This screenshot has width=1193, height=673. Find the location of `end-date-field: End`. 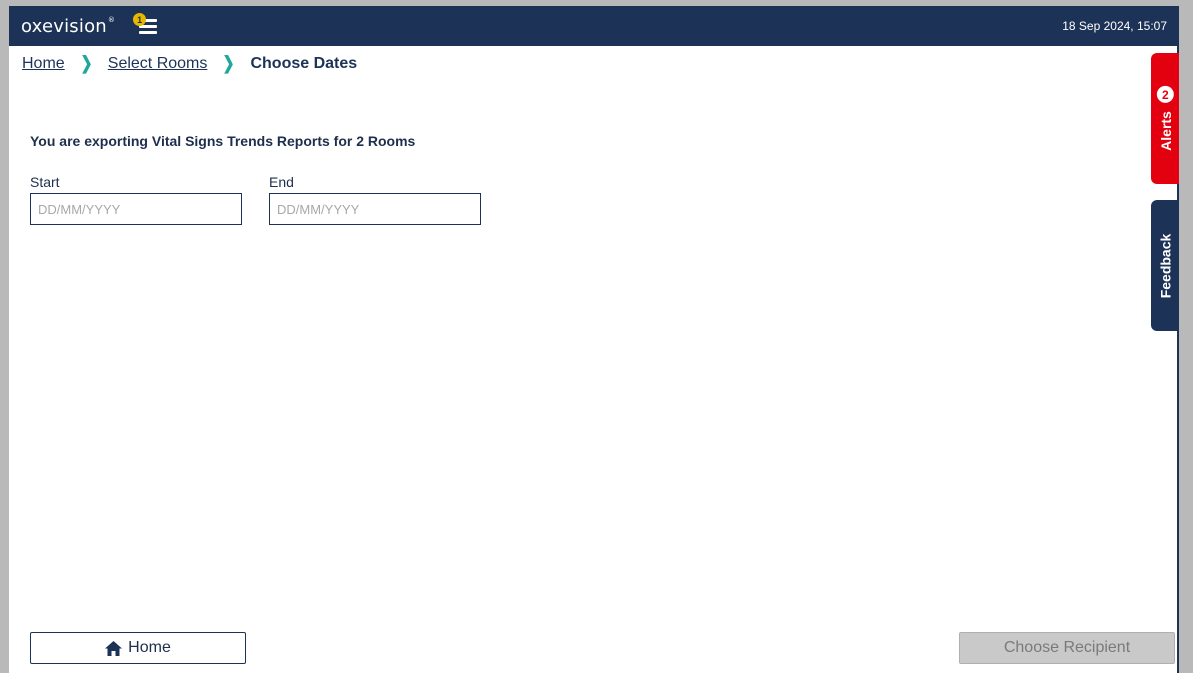

end-date-field: End is located at coordinates (375, 199).